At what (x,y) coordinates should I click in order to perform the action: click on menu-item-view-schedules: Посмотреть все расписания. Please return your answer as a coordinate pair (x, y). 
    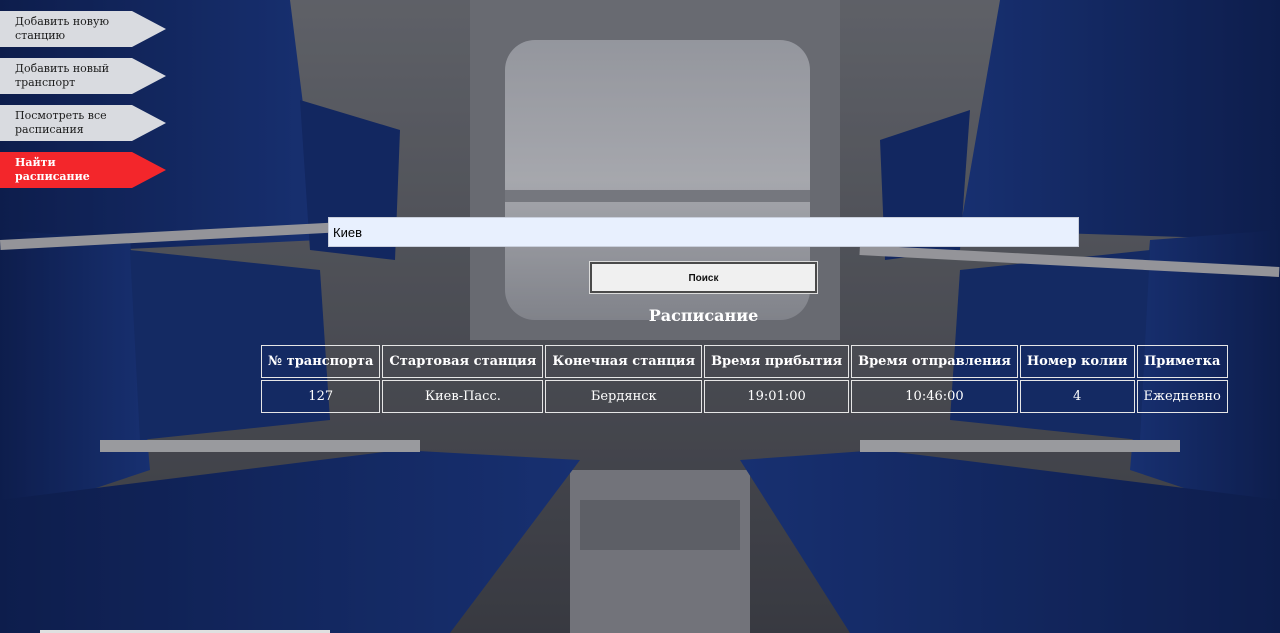
    Looking at the image, I should click on (83, 123).